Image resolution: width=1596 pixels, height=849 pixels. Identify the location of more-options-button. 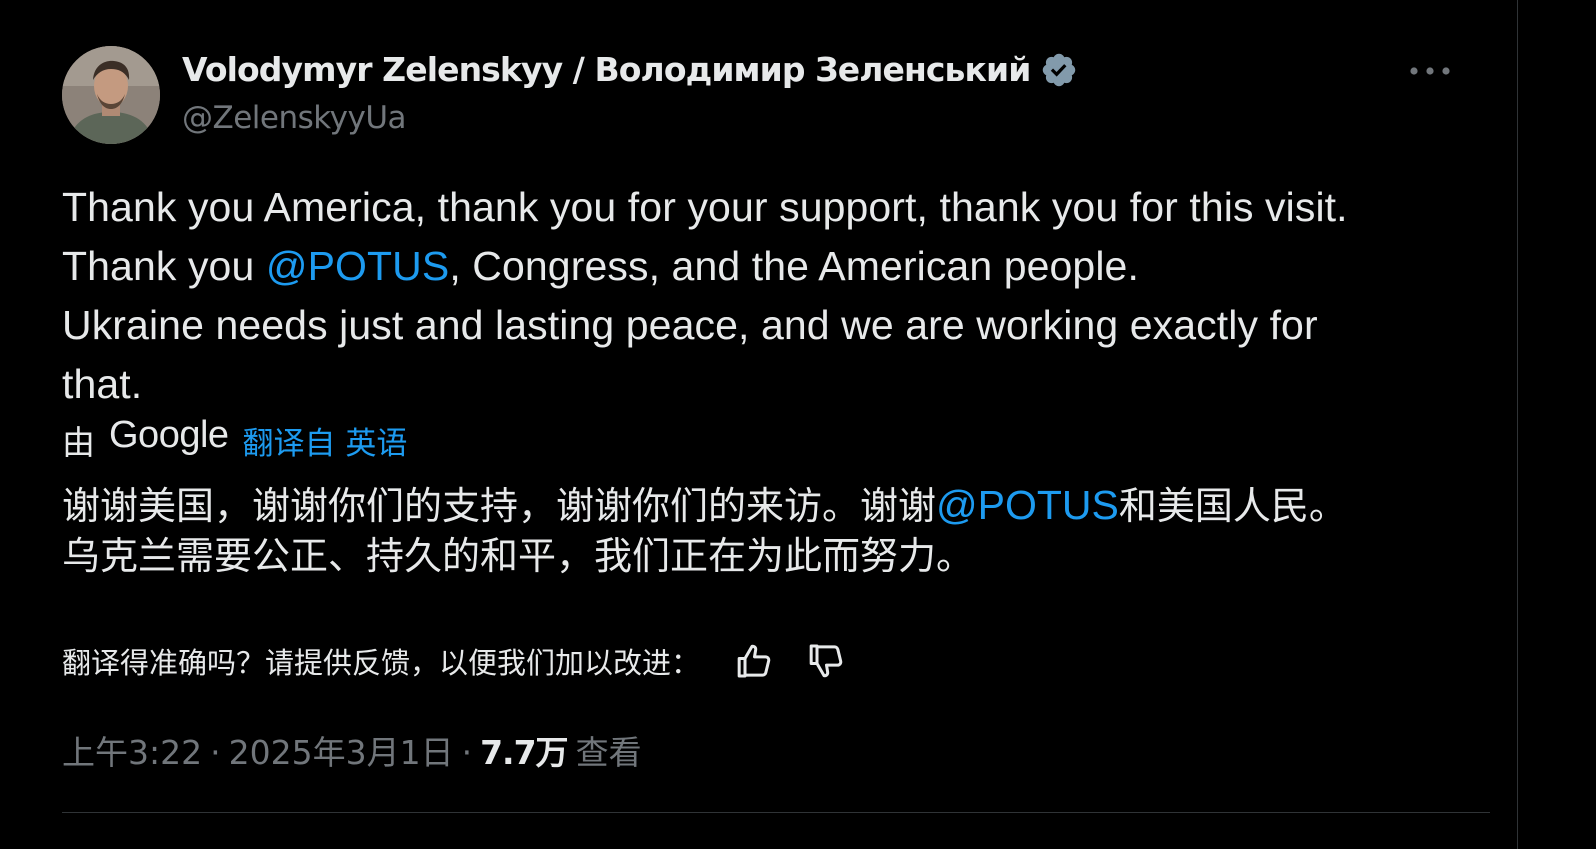
(1430, 71).